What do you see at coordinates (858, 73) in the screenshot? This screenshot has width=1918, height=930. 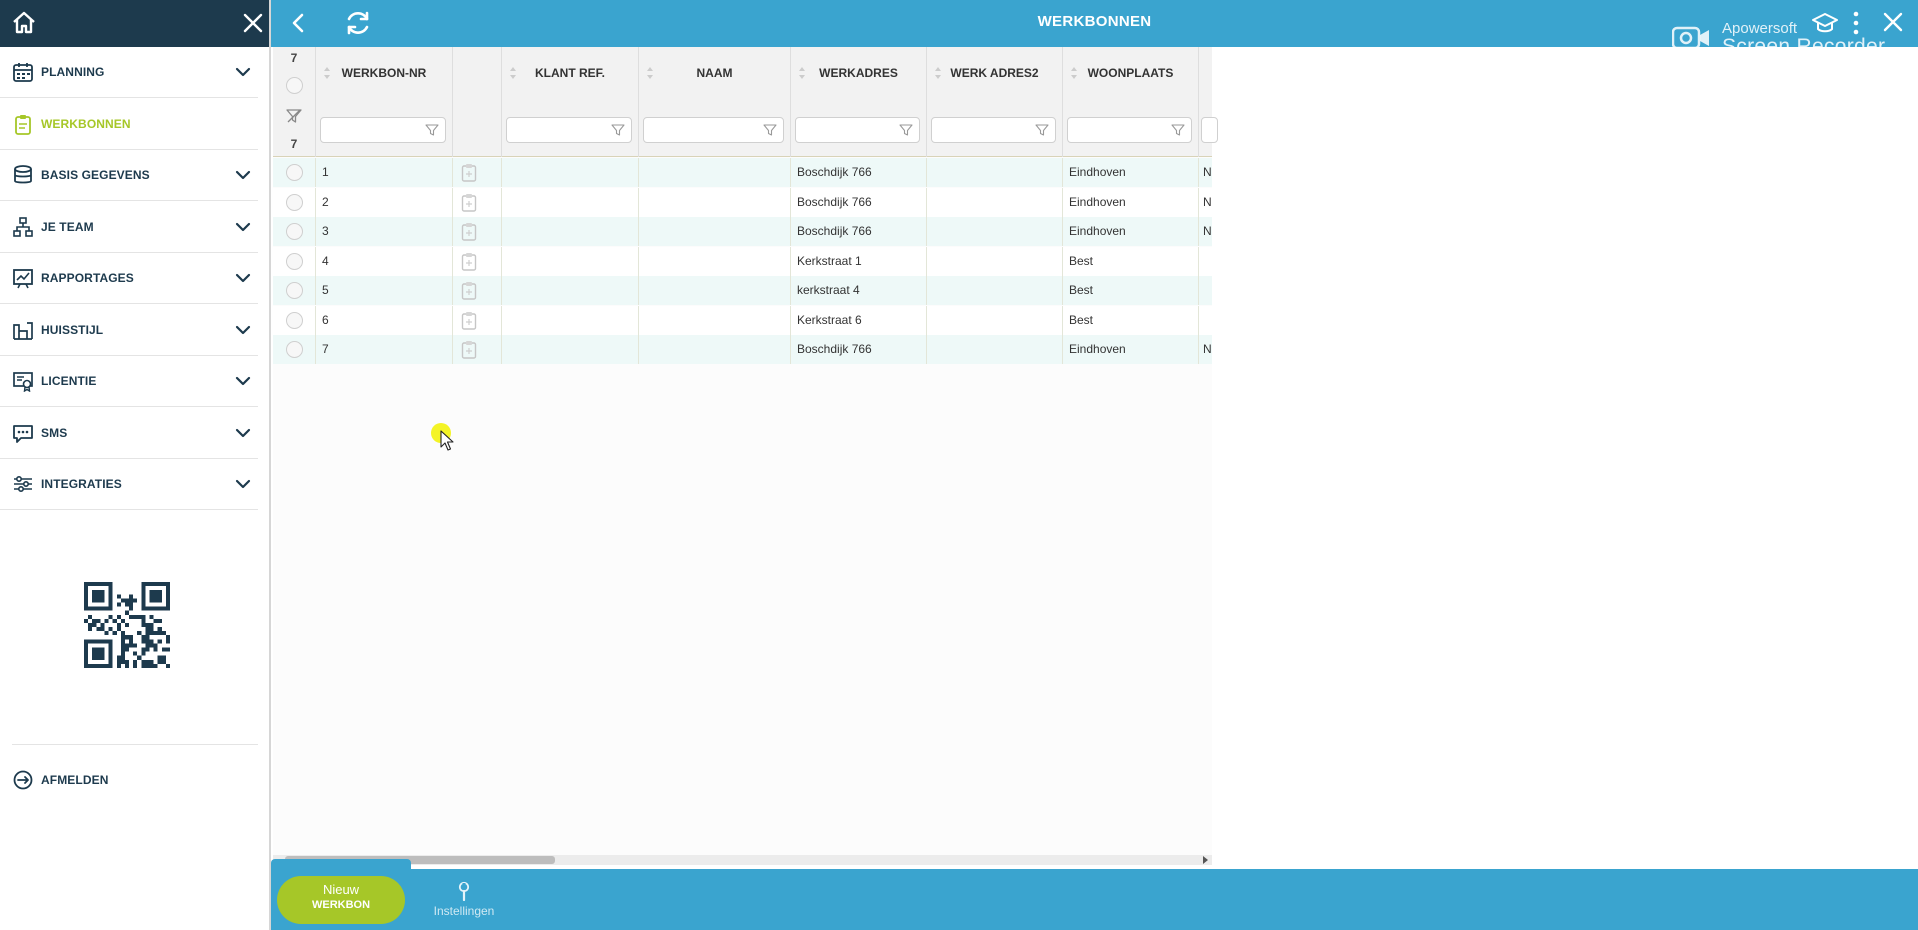 I see `column-header: WERKADRES` at bounding box center [858, 73].